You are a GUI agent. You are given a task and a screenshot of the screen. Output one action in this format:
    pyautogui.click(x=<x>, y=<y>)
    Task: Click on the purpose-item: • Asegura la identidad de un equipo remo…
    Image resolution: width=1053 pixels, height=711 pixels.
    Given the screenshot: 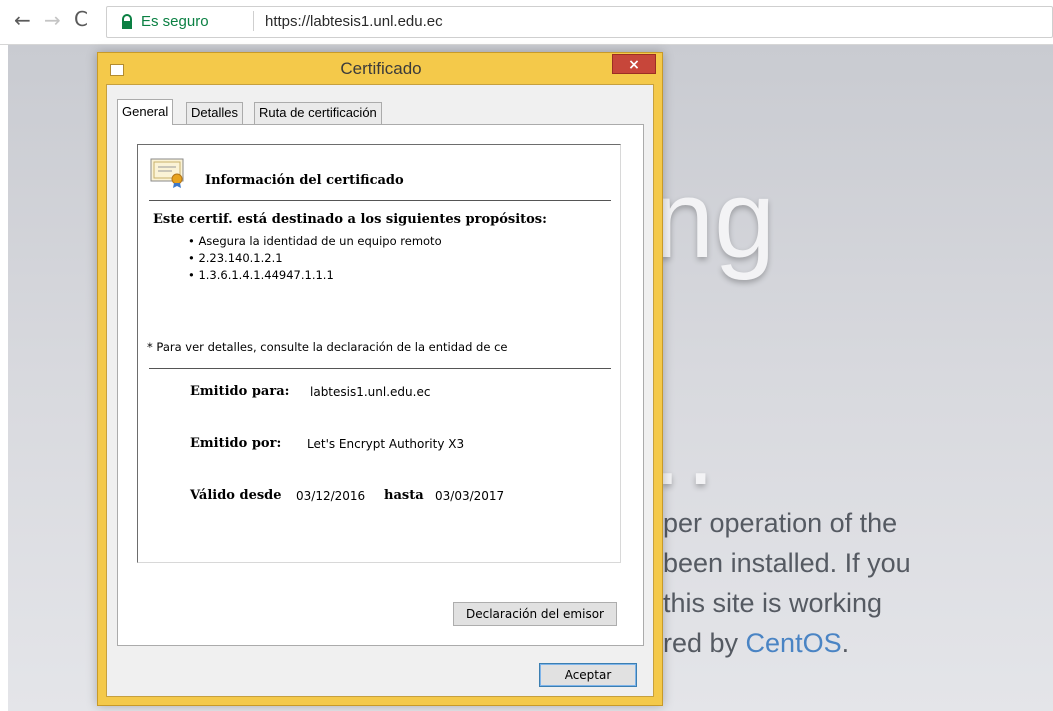 What is the action you would take?
    pyautogui.click(x=315, y=241)
    